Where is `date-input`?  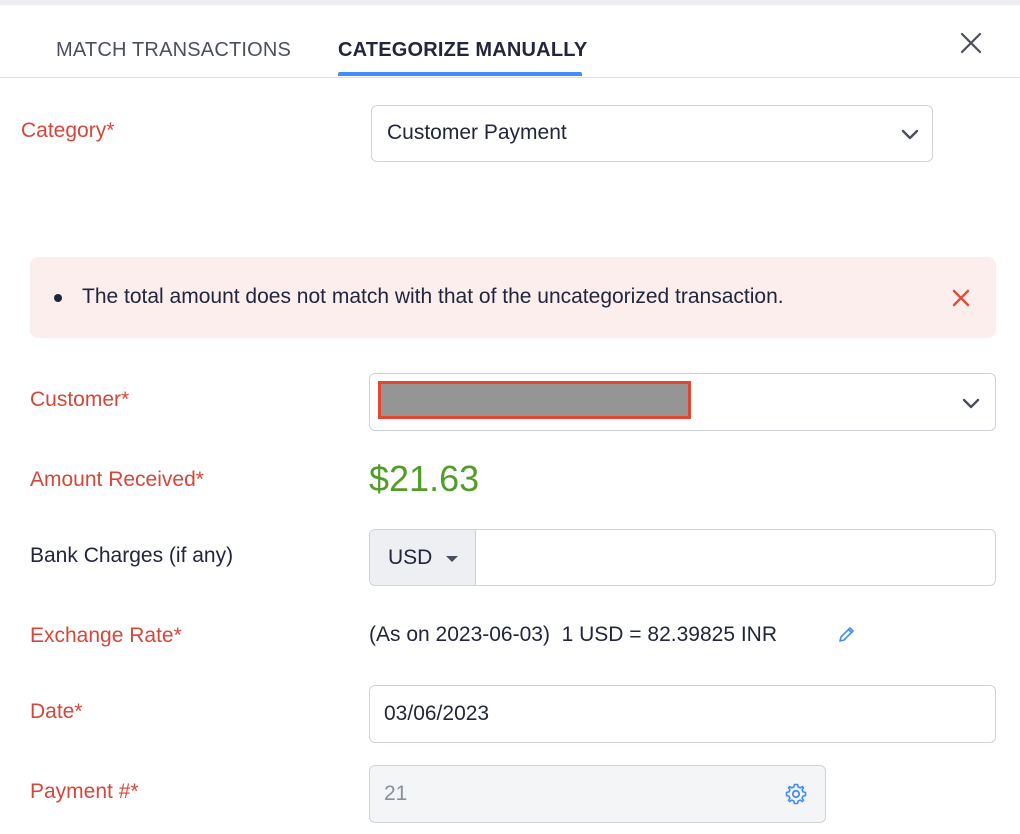
date-input is located at coordinates (682, 714).